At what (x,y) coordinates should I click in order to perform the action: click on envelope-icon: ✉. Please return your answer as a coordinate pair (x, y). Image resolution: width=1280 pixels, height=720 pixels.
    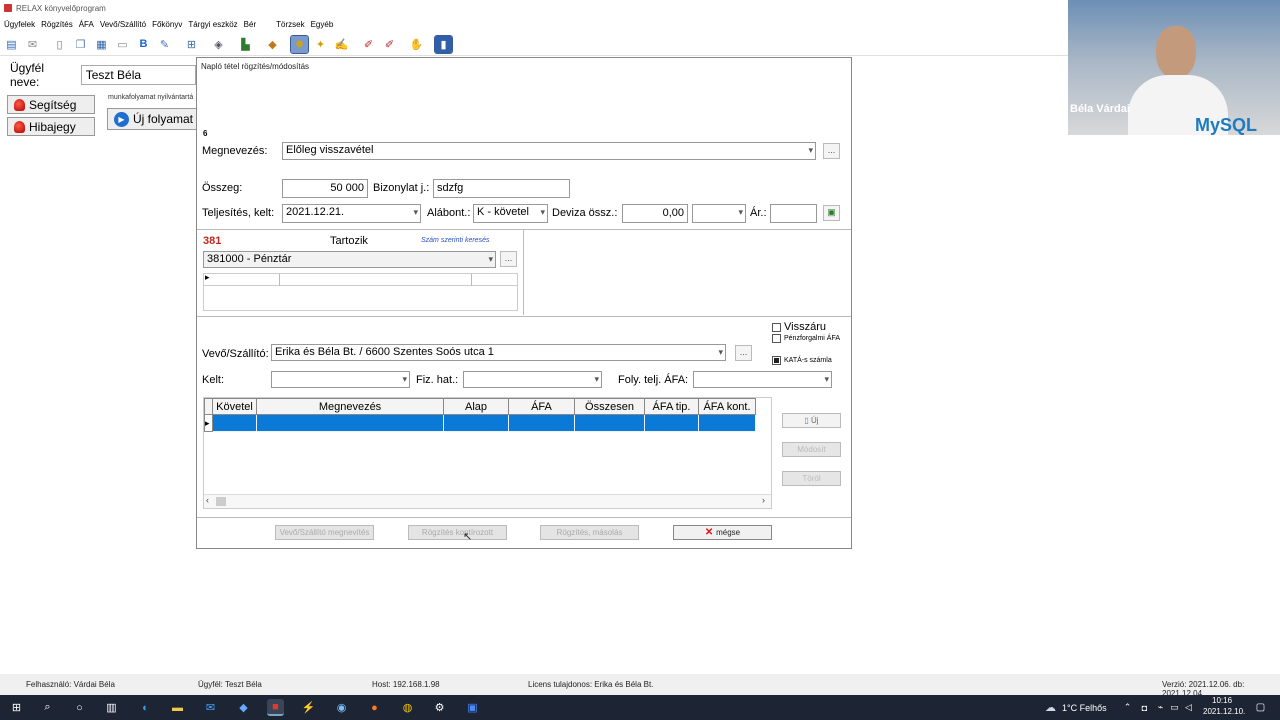
    Looking at the image, I should click on (32, 44).